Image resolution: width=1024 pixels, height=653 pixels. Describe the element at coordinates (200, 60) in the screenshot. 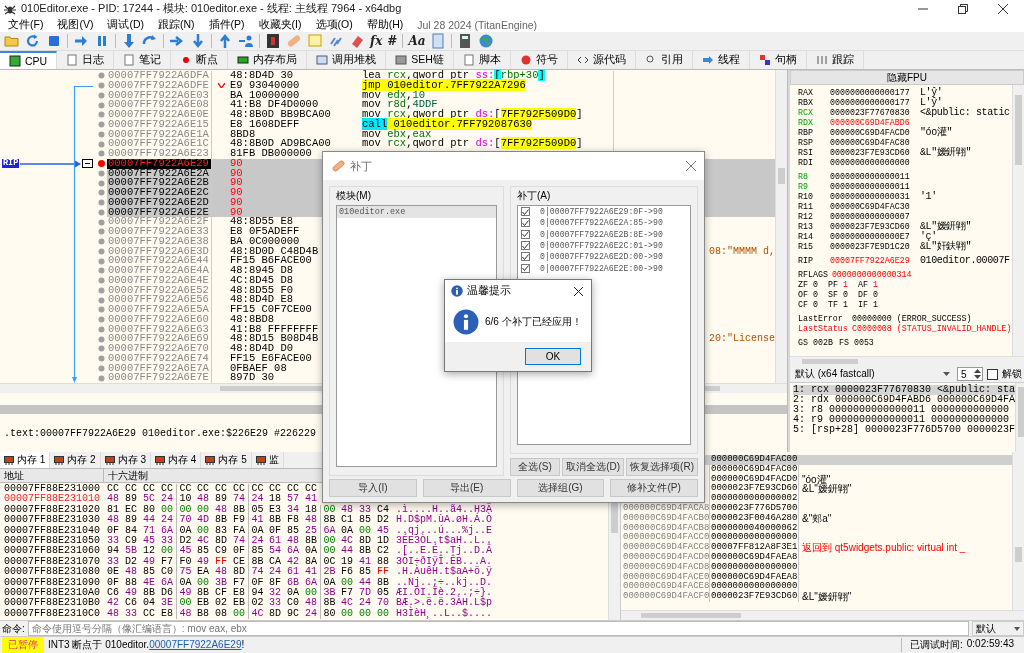

I see `tab: 断点` at that location.